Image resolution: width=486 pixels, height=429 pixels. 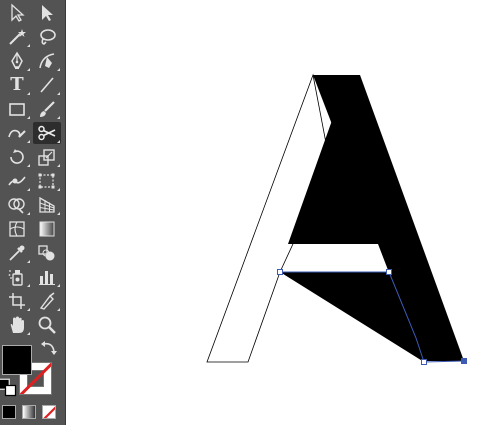 I want to click on magic-wand-icon, so click(x=17, y=37).